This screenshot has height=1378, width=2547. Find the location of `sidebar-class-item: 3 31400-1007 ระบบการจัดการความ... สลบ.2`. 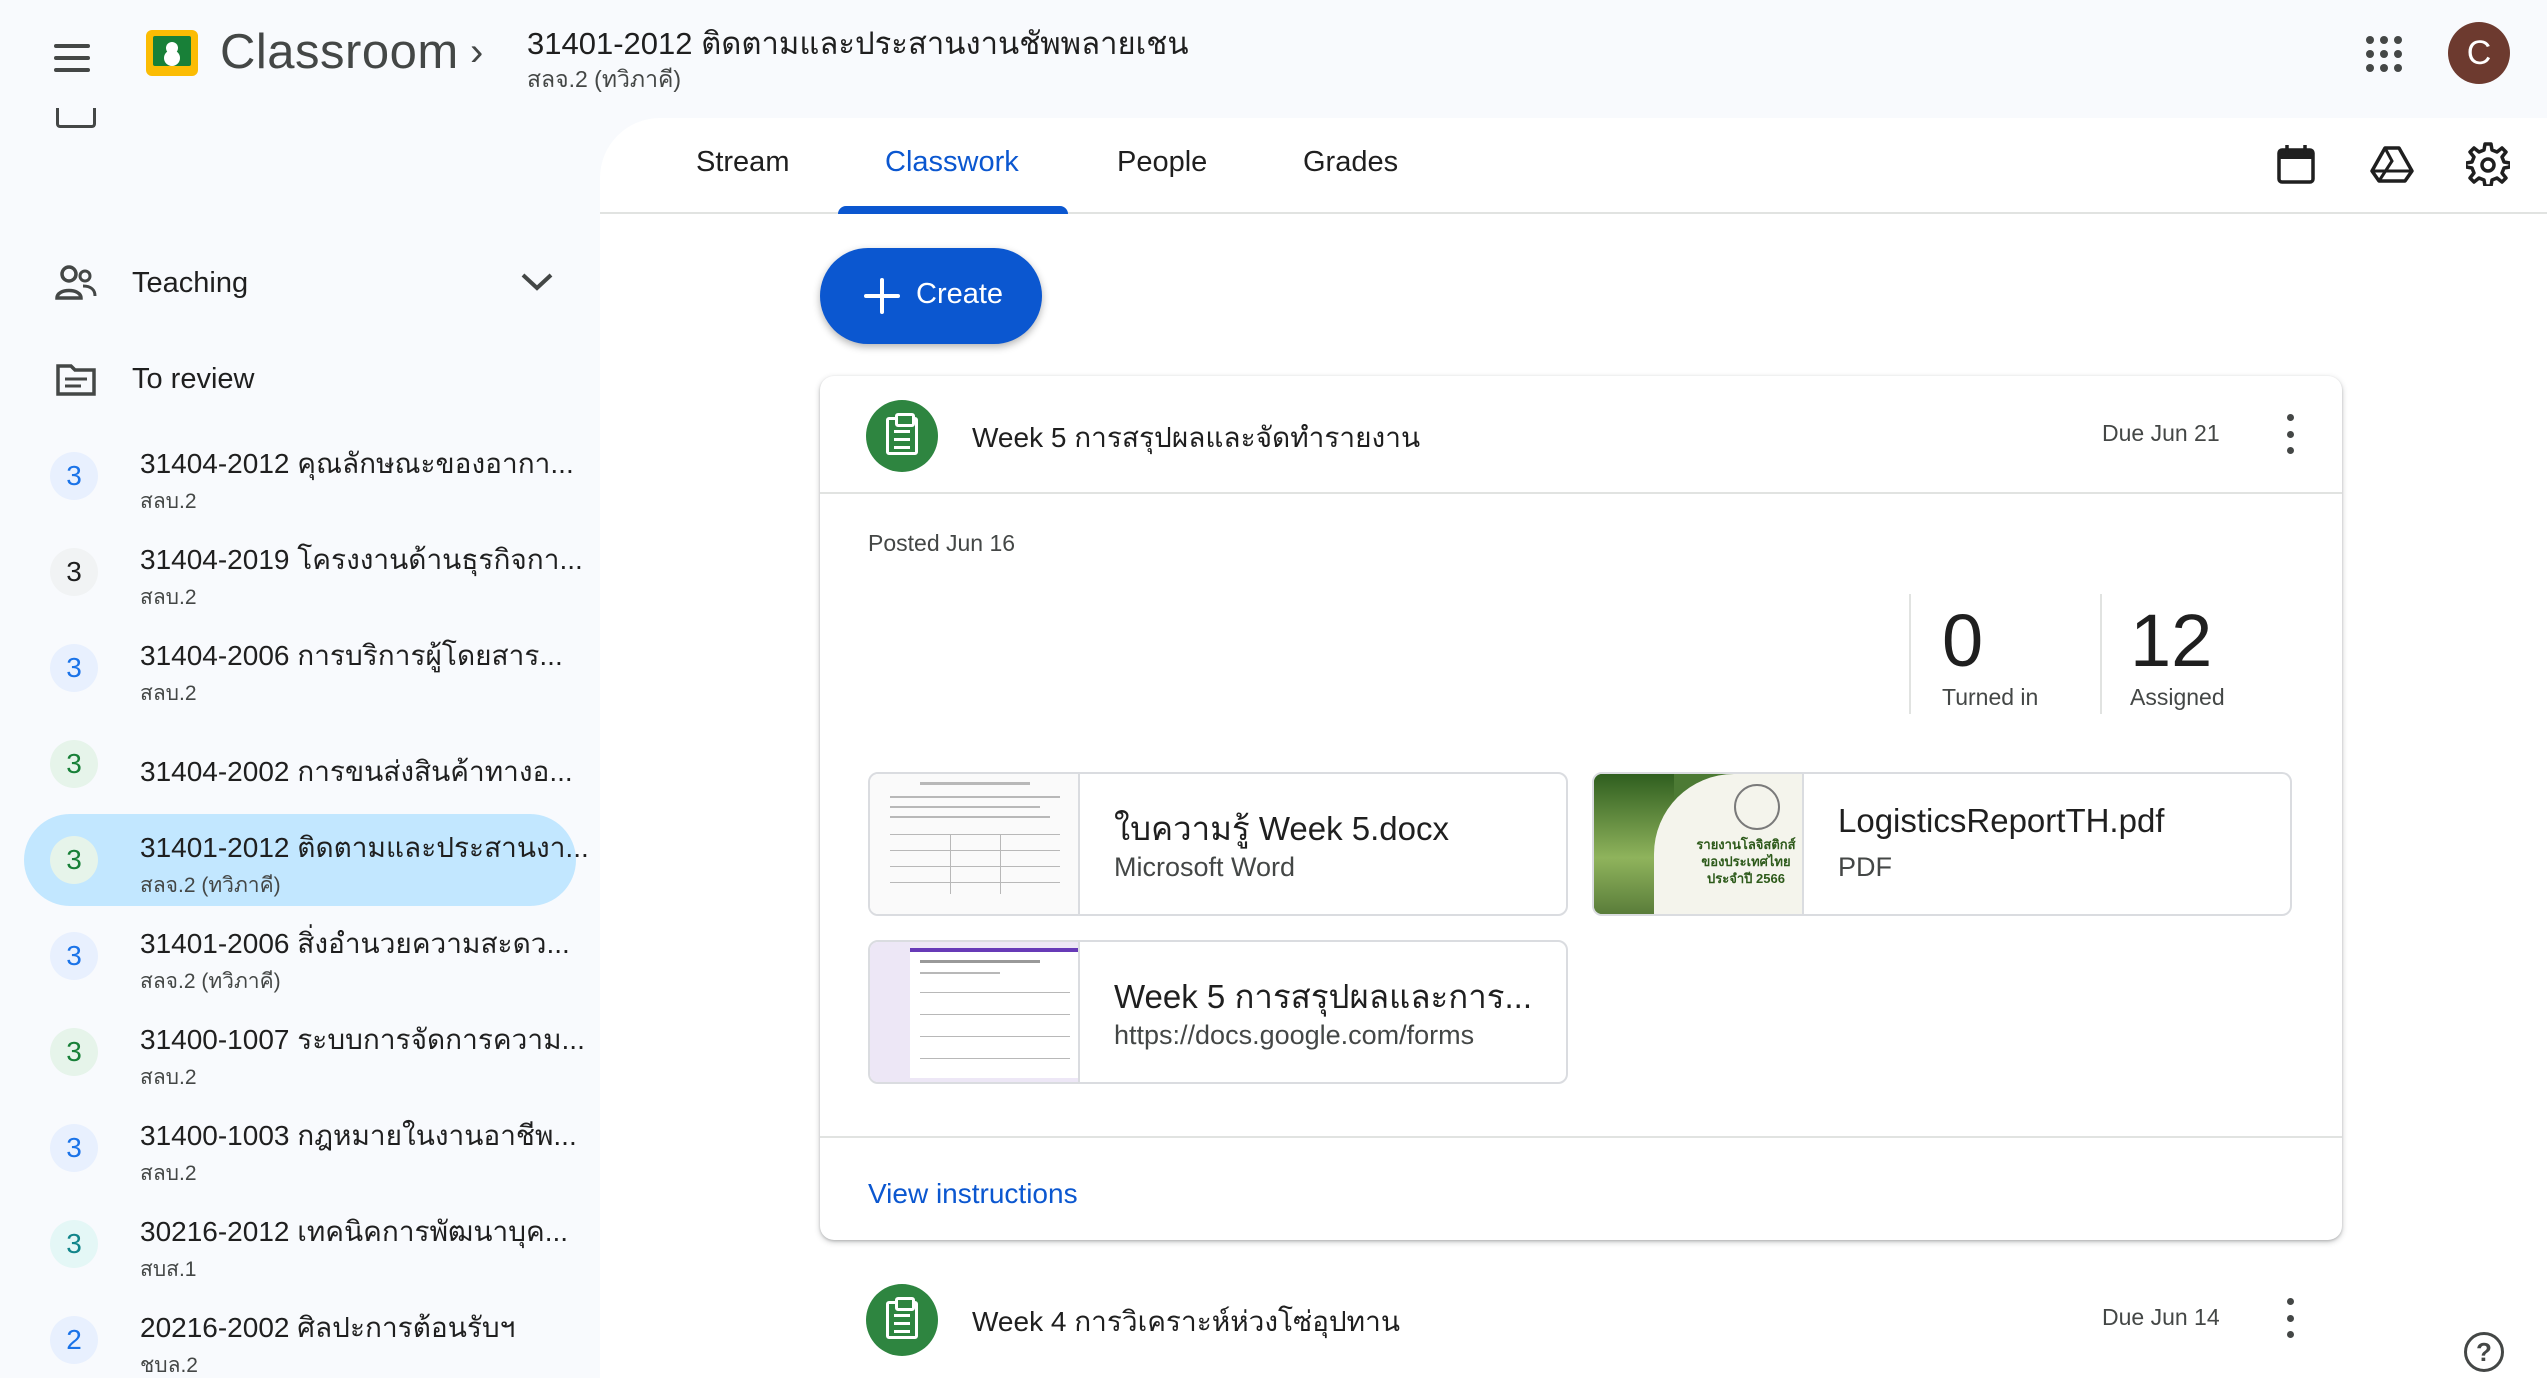

sidebar-class-item: 3 31400-1007 ระบบการจัดการความ... สลบ.2 is located at coordinates (304, 1052).